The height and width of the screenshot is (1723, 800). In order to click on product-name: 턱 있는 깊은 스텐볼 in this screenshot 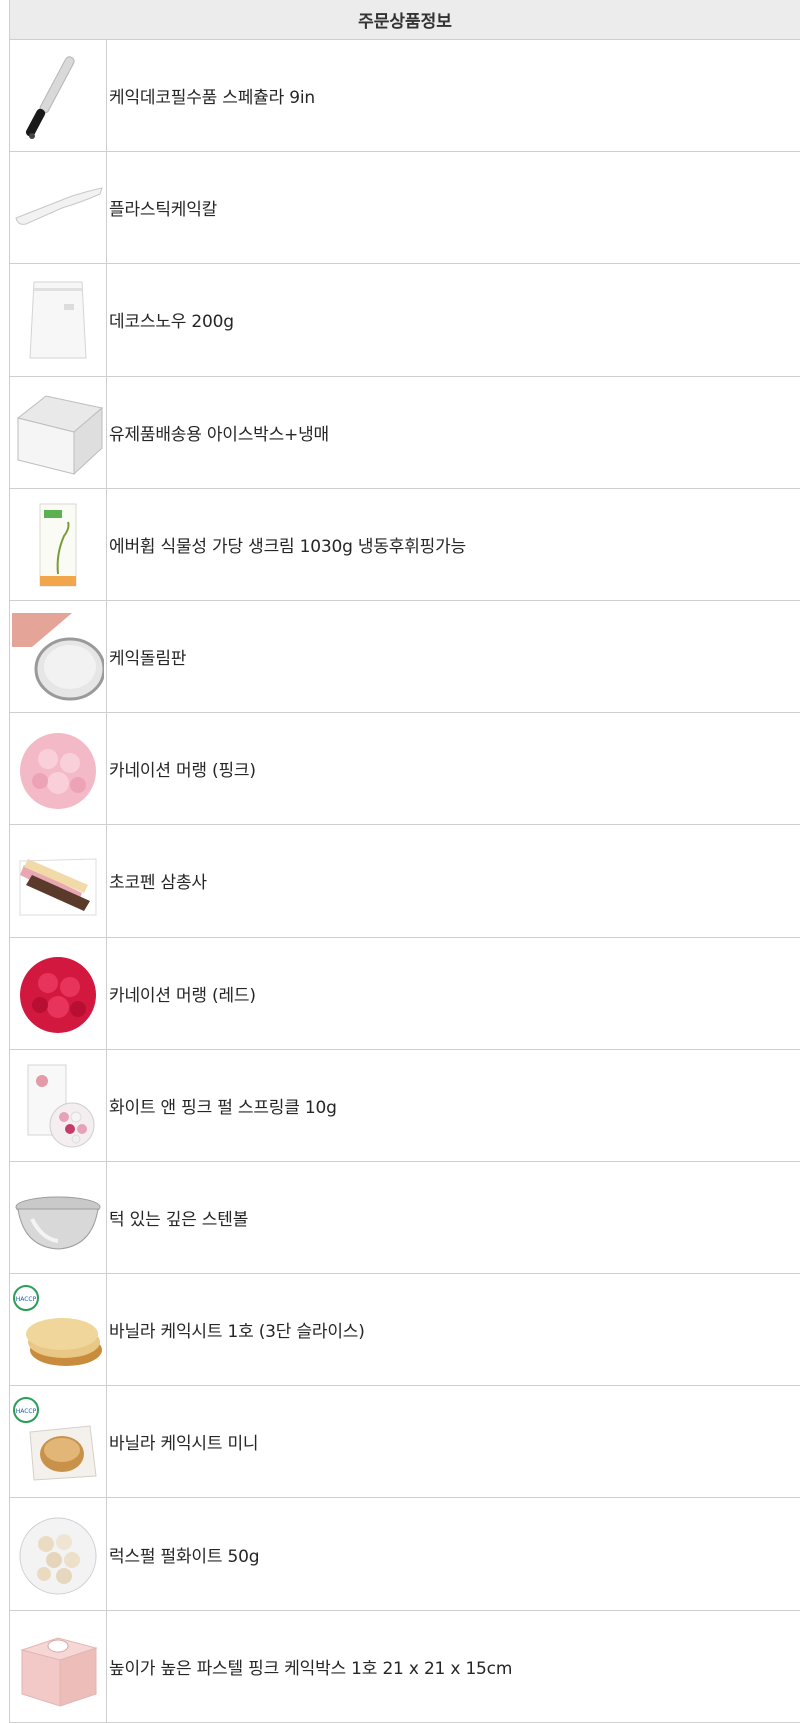, I will do `click(453, 1217)`.